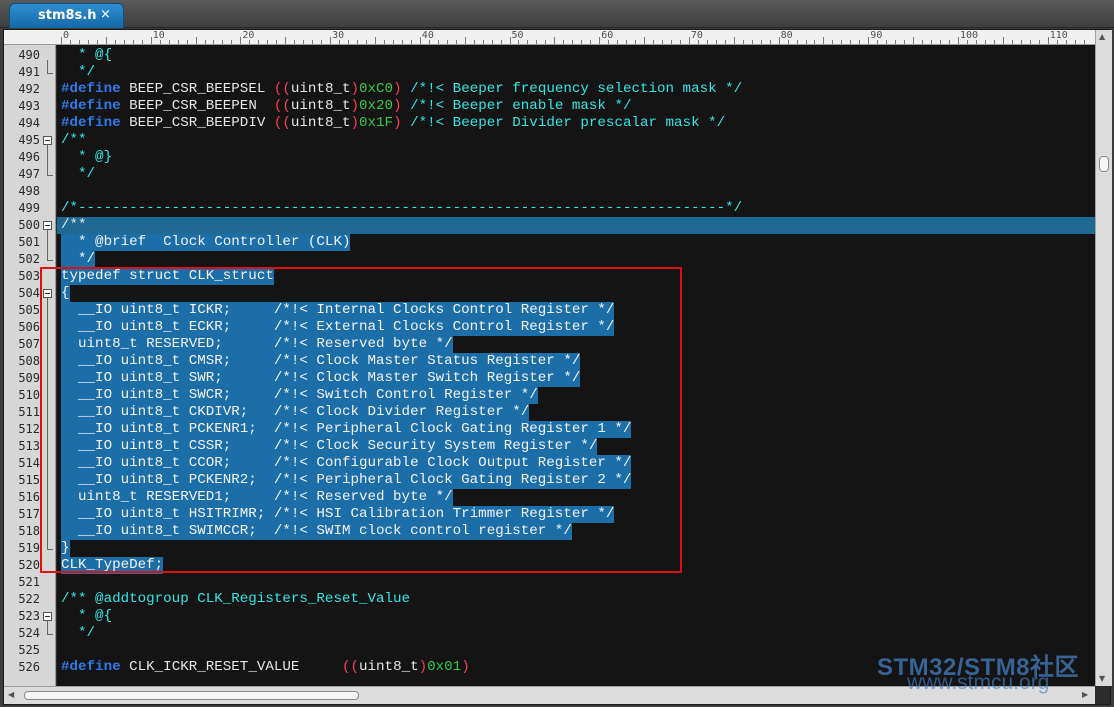 The height and width of the screenshot is (707, 1114). What do you see at coordinates (29, 310) in the screenshot?
I see `line-number: 505` at bounding box center [29, 310].